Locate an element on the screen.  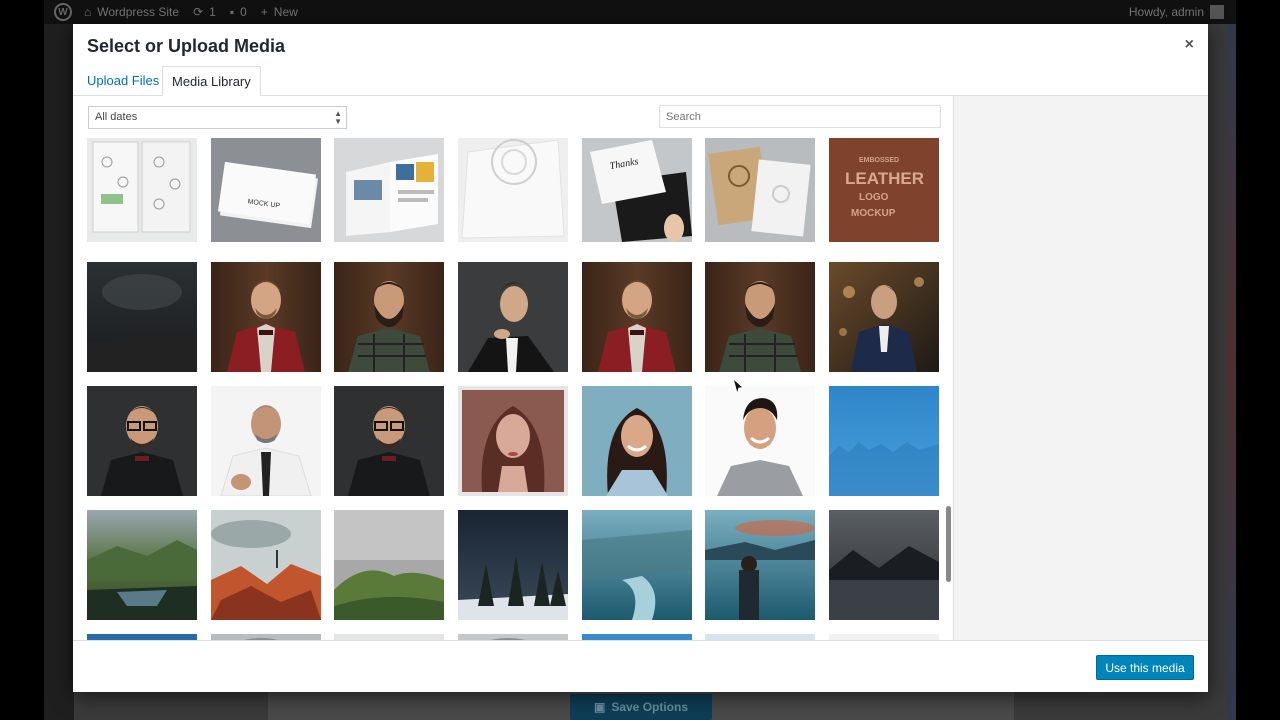
site-name-label: Wordpress Site is located at coordinates (138, 12).